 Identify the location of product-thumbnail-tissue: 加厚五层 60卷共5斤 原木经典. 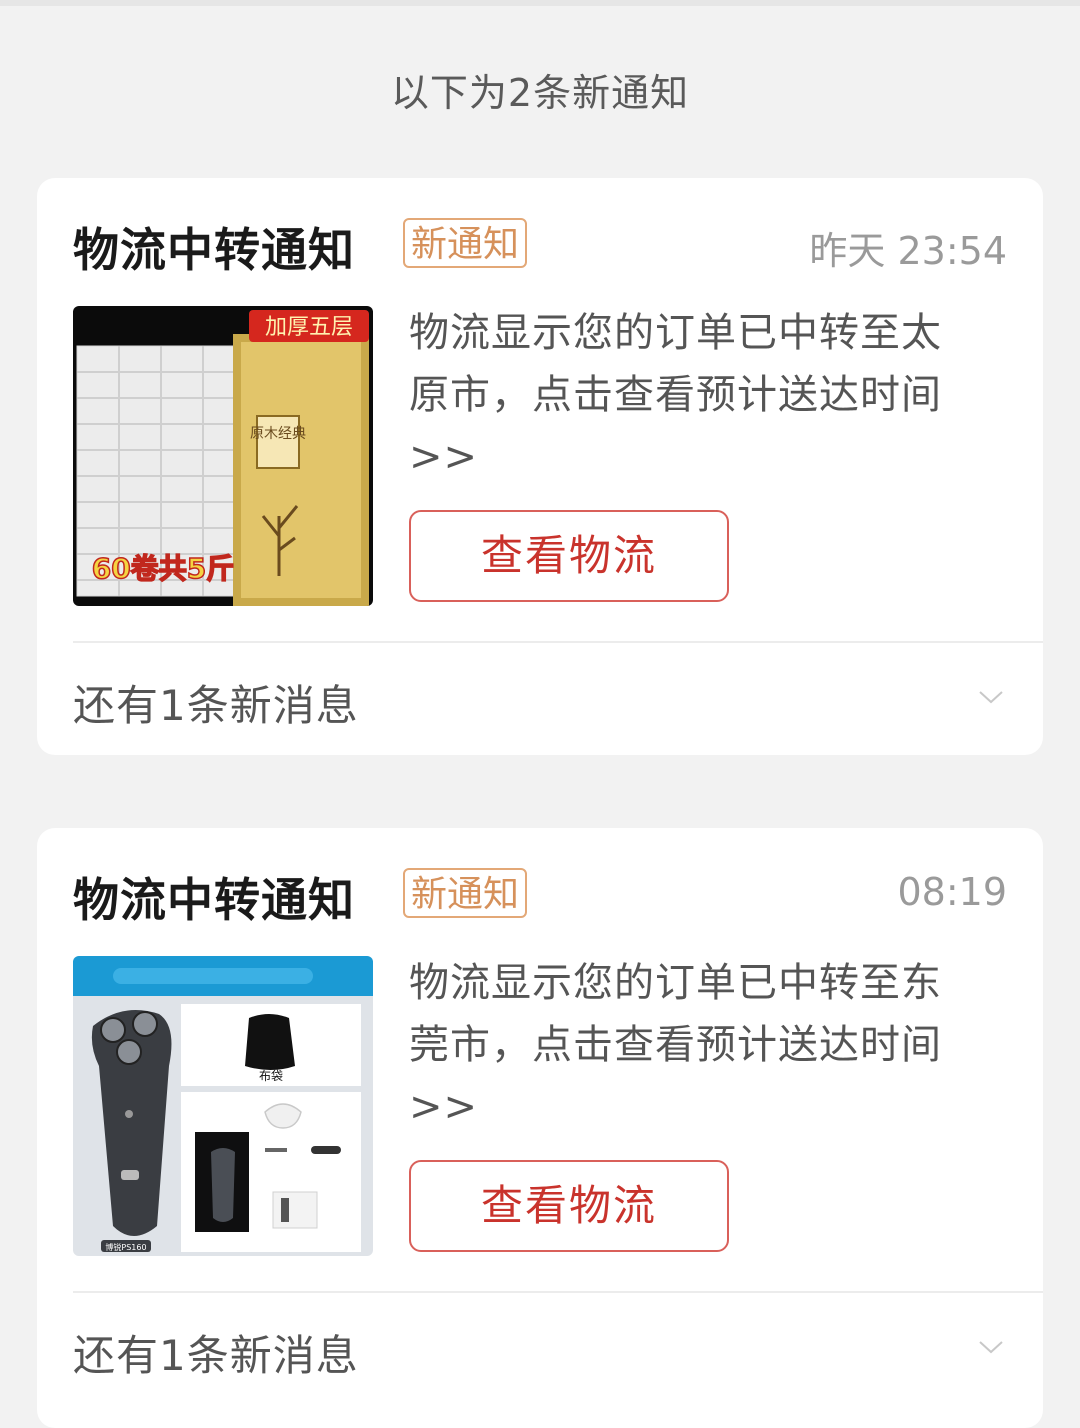
(223, 456).